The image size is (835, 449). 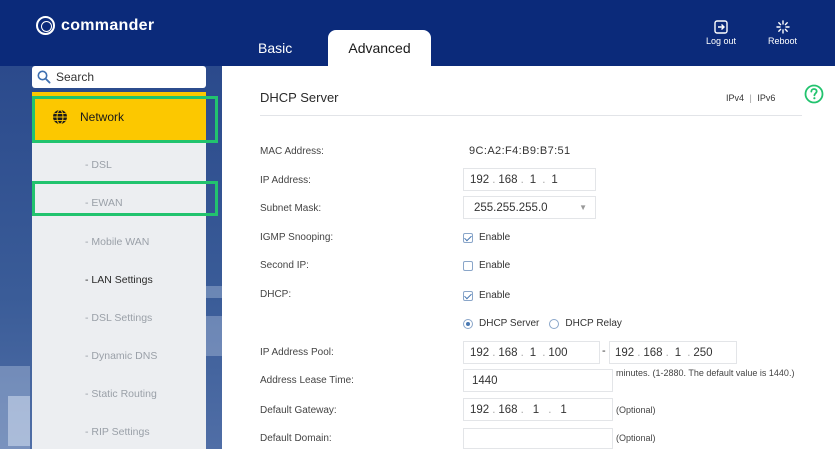 I want to click on sidebar-item-rip-settings: - RIP Settings, so click(x=117, y=432).